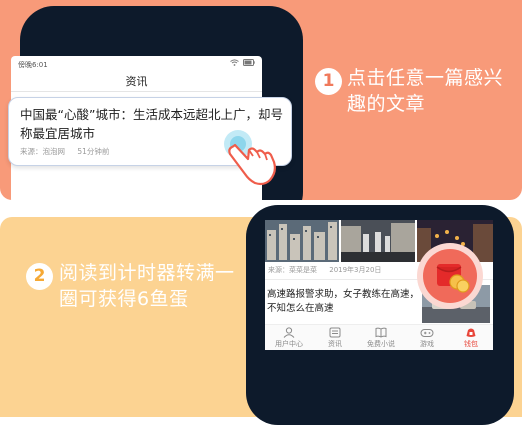 The height and width of the screenshot is (425, 522). I want to click on reading-timer, so click(450, 276).